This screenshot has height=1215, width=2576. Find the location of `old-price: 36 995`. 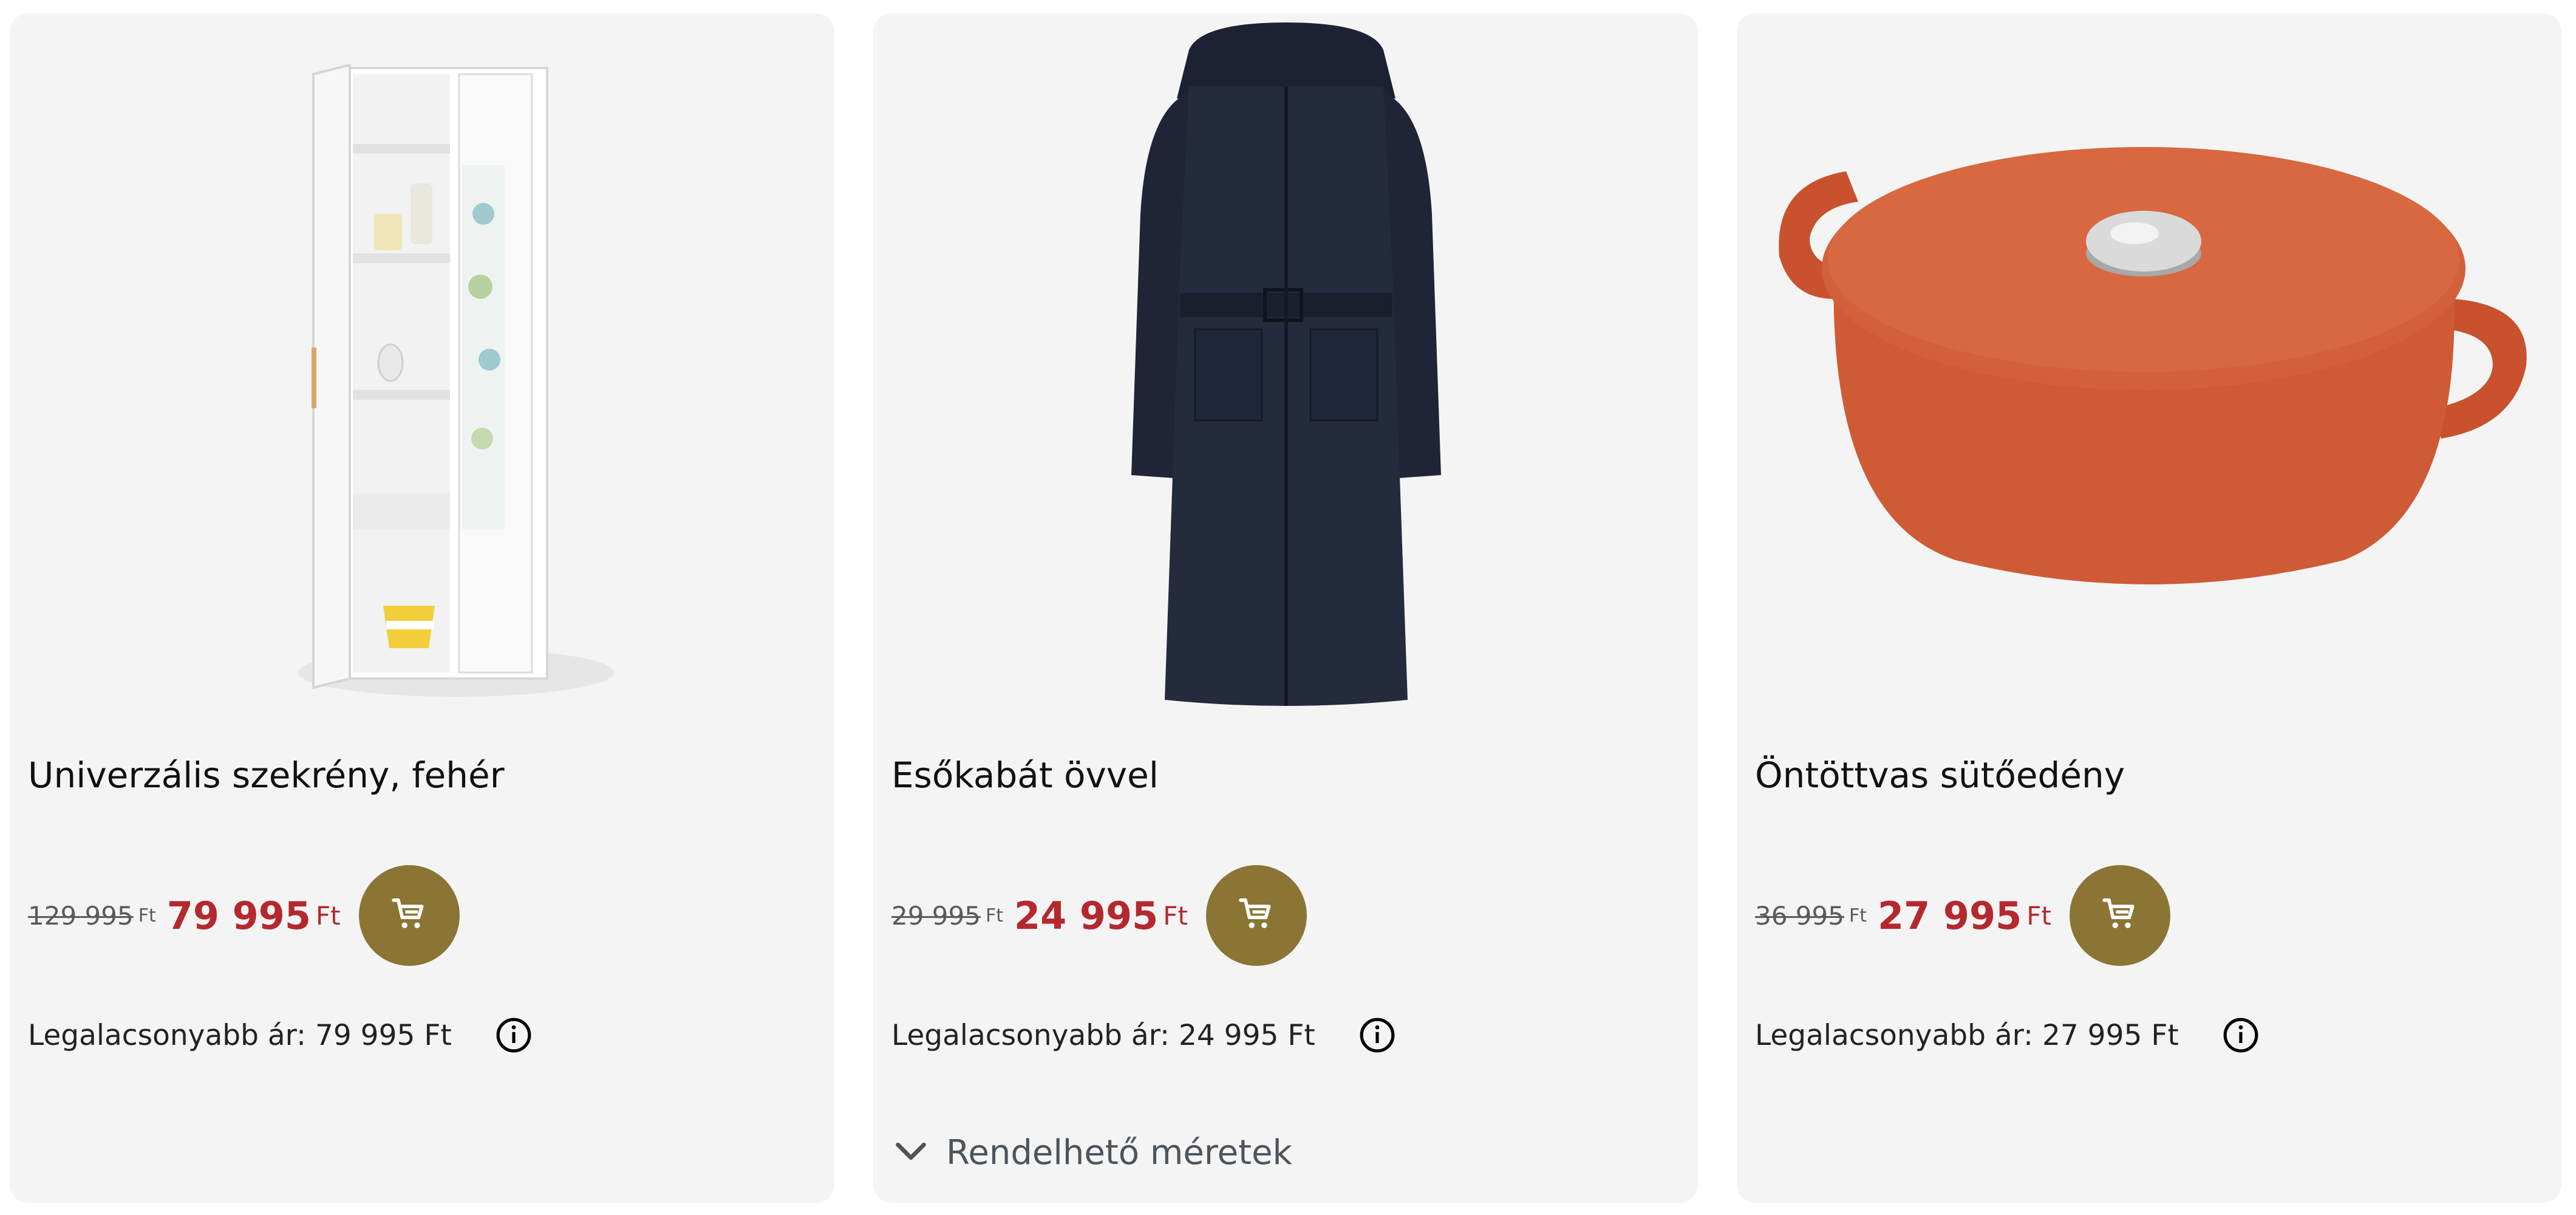

old-price: 36 995 is located at coordinates (1800, 915).